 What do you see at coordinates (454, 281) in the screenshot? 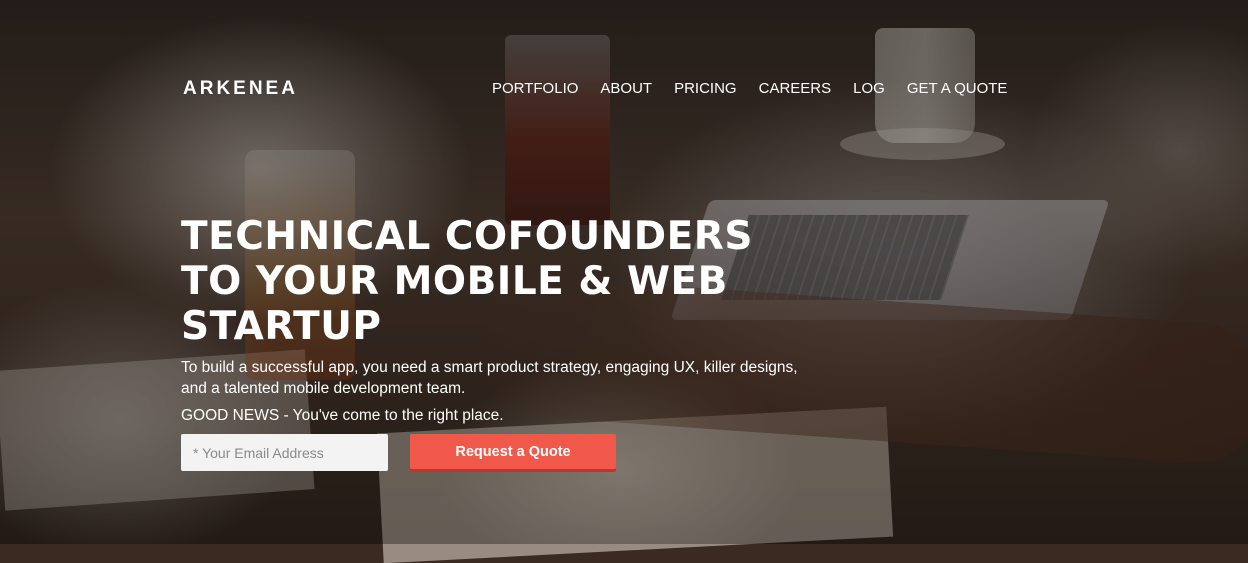
I see `hero-headline-line-2: TO YOUR MOBILE & WEB` at bounding box center [454, 281].